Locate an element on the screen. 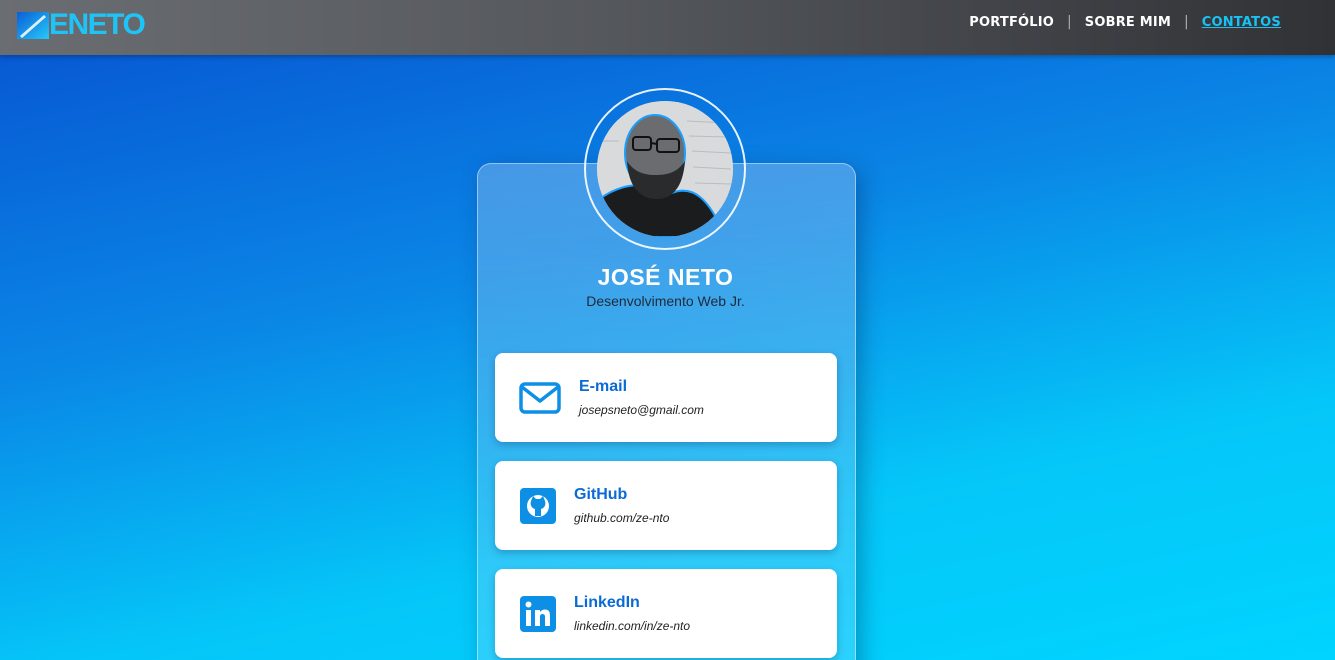 Image resolution: width=1335 pixels, height=660 pixels. site-logo: ENETO is located at coordinates (81, 24).